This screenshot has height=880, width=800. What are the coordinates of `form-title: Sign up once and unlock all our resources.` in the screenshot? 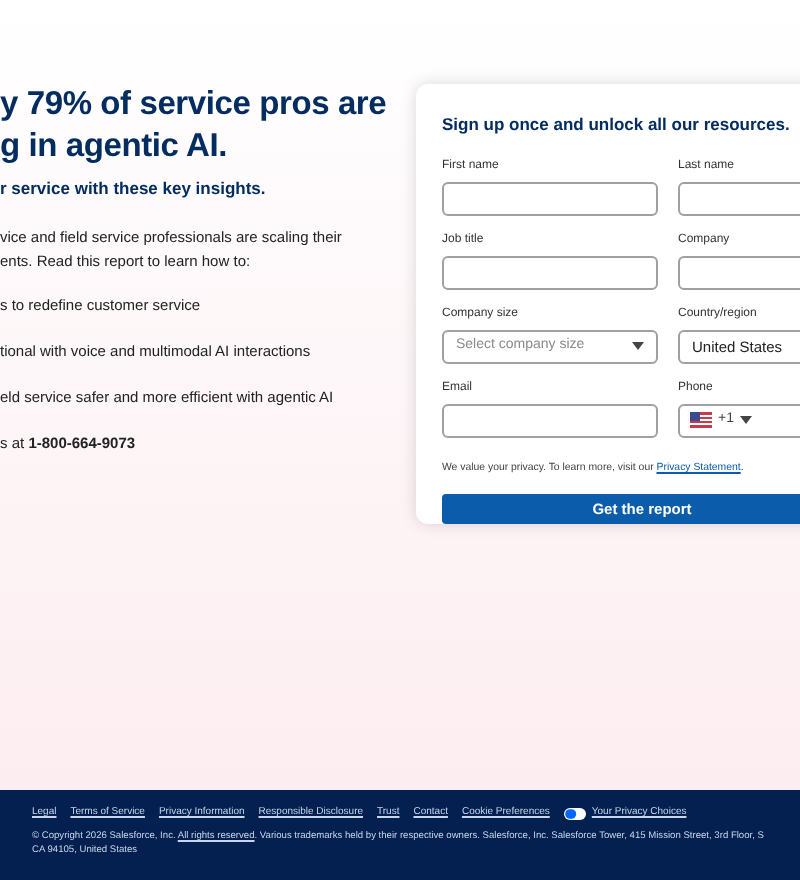 It's located at (617, 125).